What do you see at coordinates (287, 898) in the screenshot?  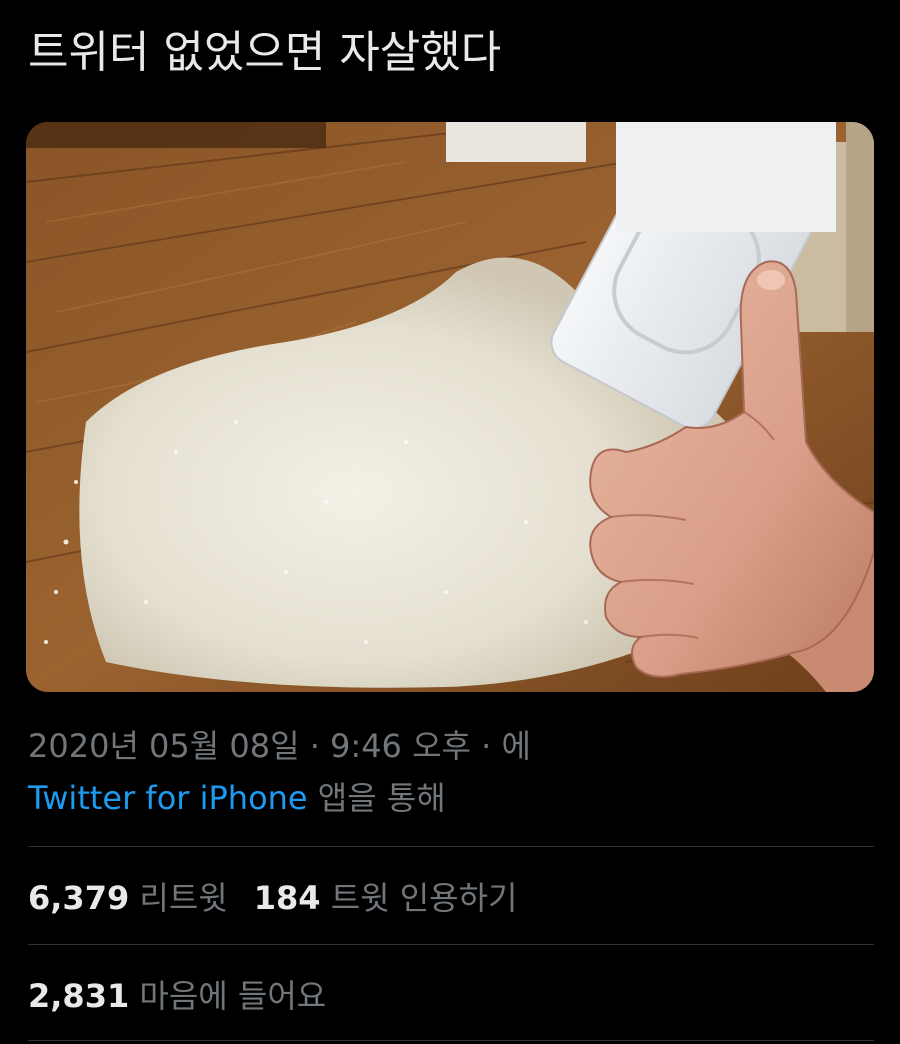 I see `quotes-count: 184` at bounding box center [287, 898].